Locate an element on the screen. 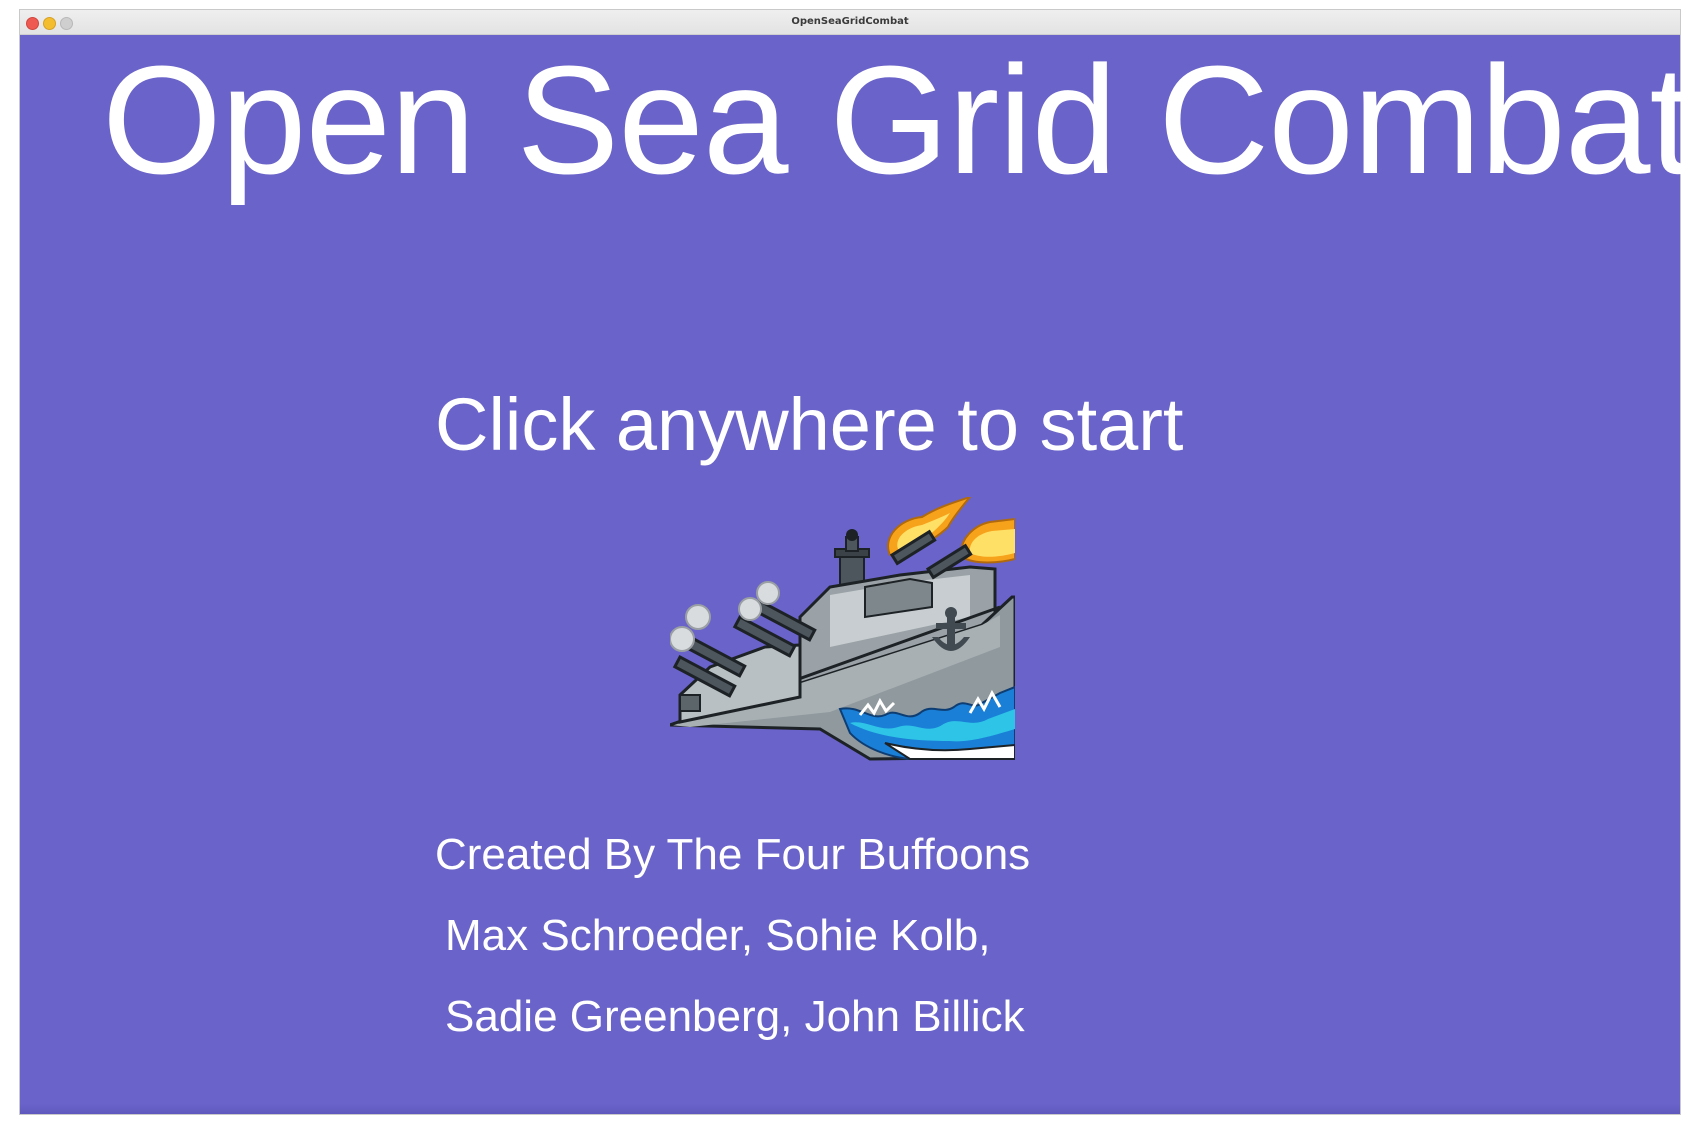 This screenshot has width=1692, height=1128. window-titlebar: OpenSeaGridCombat is located at coordinates (850, 22).